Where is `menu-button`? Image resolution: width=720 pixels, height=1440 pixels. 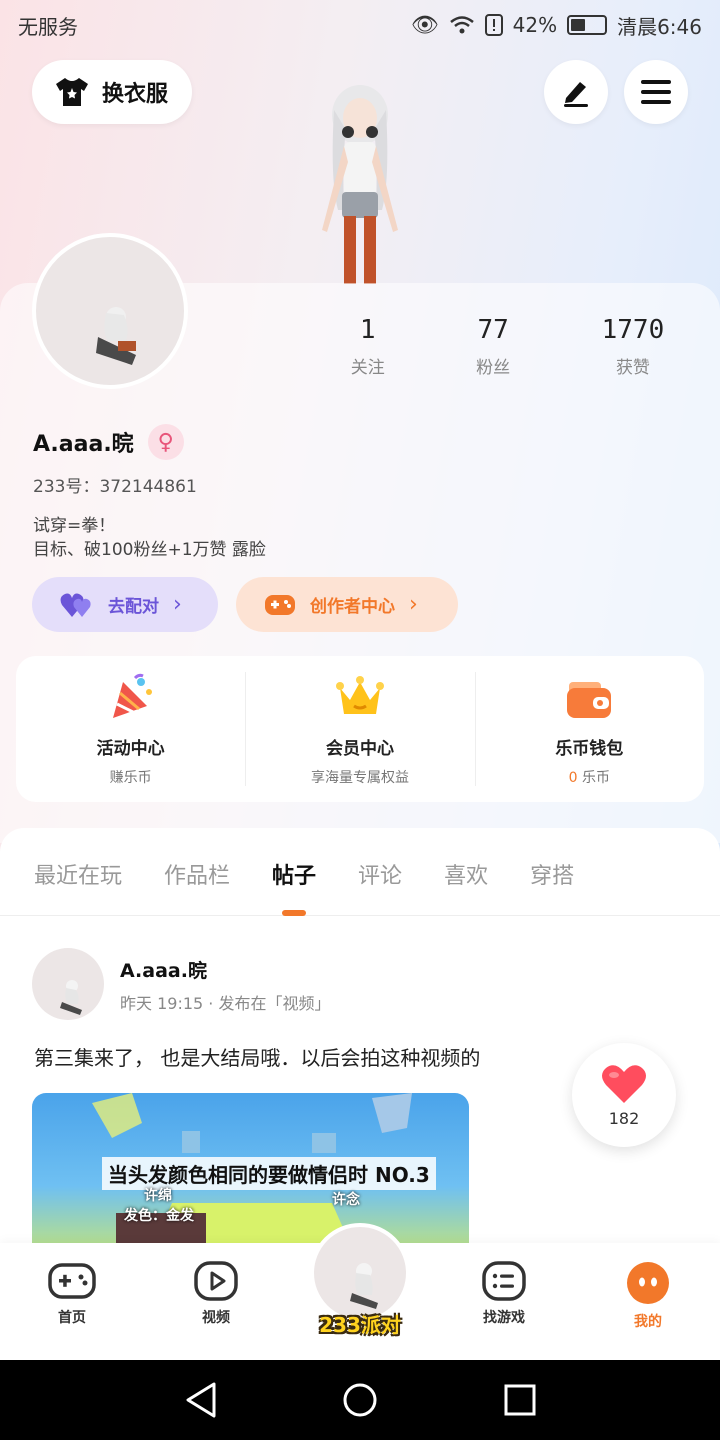
menu-button is located at coordinates (656, 92).